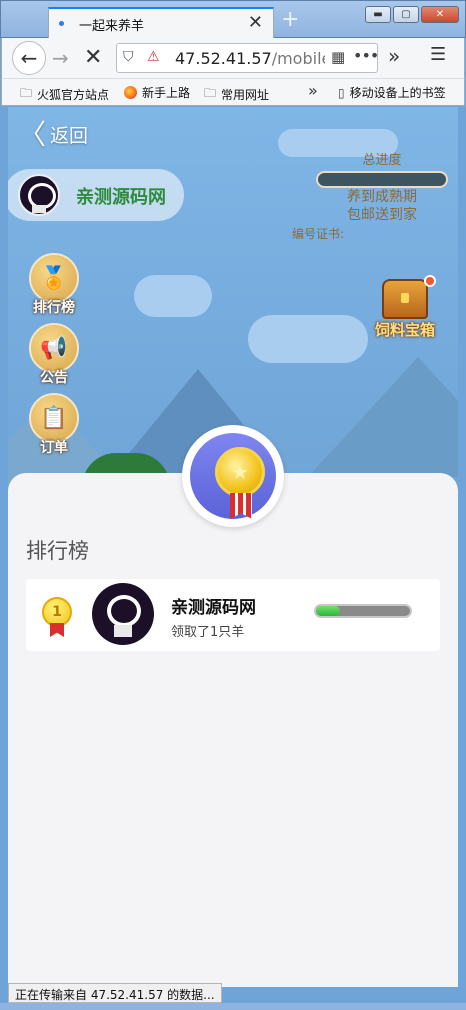 This screenshot has height=1010, width=466. What do you see at coordinates (440, 14) in the screenshot?
I see `window-close-icon: ✕` at bounding box center [440, 14].